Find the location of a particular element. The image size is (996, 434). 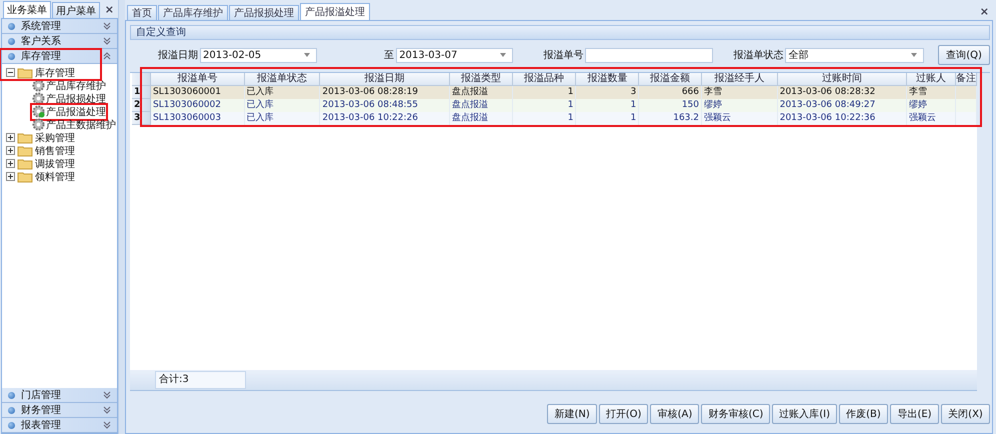

action-button: 过账入库(I) is located at coordinates (804, 414).